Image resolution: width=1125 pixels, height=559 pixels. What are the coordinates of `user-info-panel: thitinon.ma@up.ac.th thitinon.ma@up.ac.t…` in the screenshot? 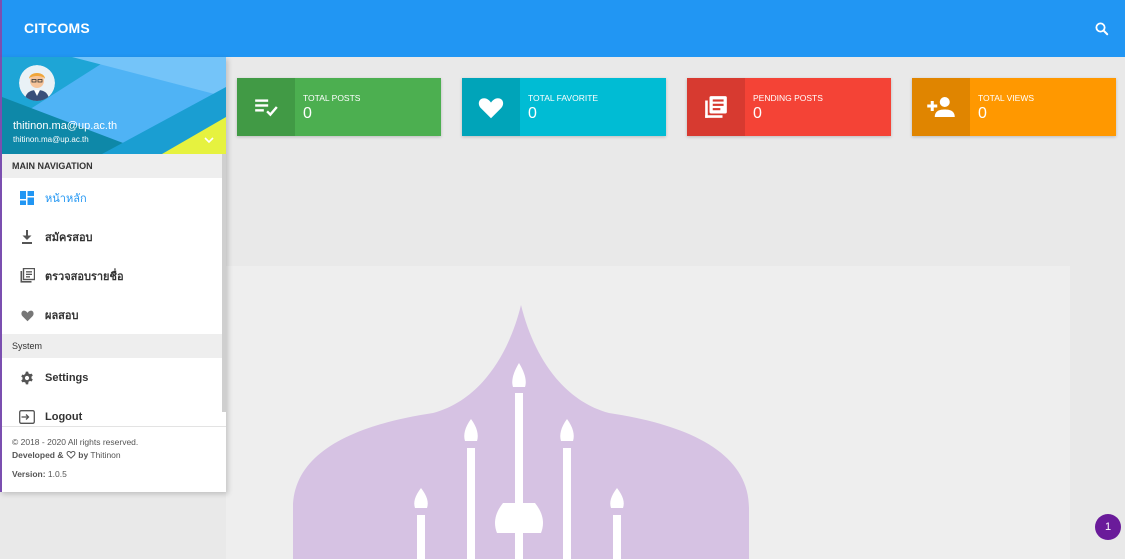 It's located at (114, 105).